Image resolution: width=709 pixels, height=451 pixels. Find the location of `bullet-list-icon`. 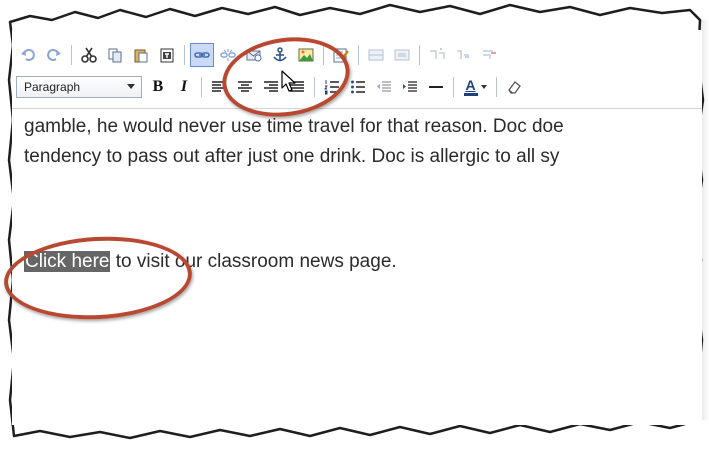

bullet-list-icon is located at coordinates (358, 87).